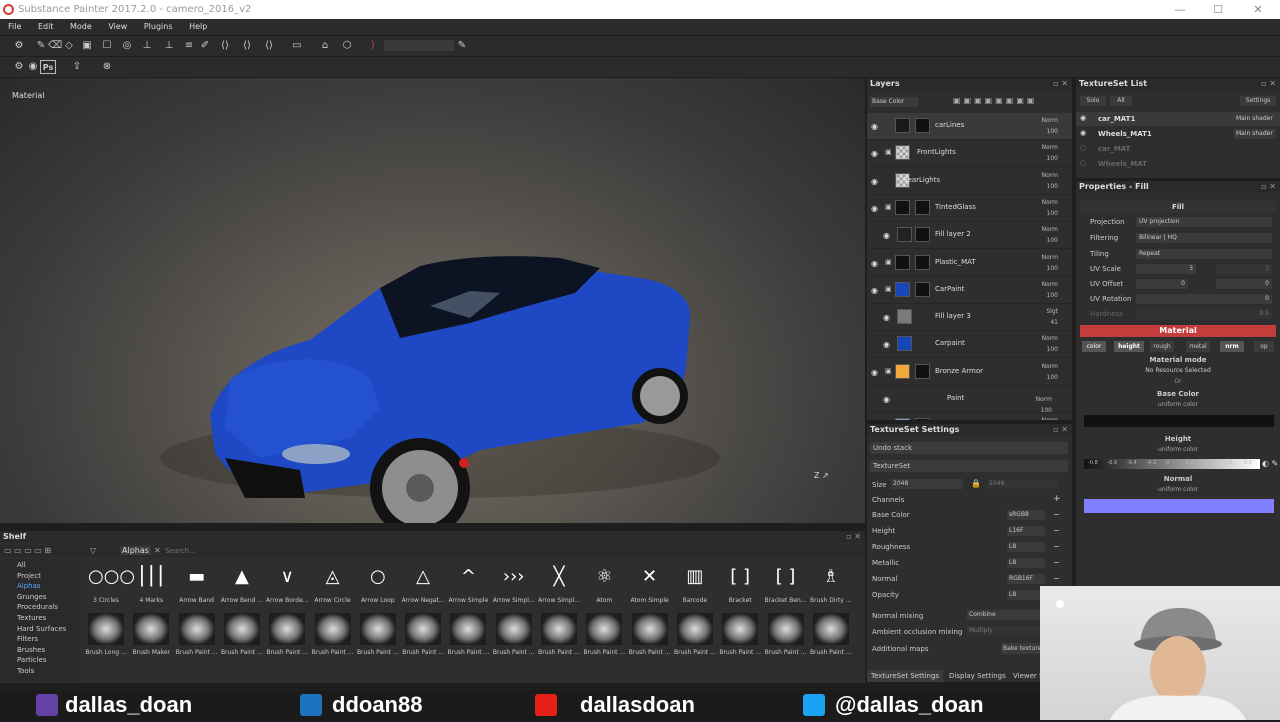  Describe the element at coordinates (29, 586) in the screenshot. I see `shelf-category: Alphas` at that location.